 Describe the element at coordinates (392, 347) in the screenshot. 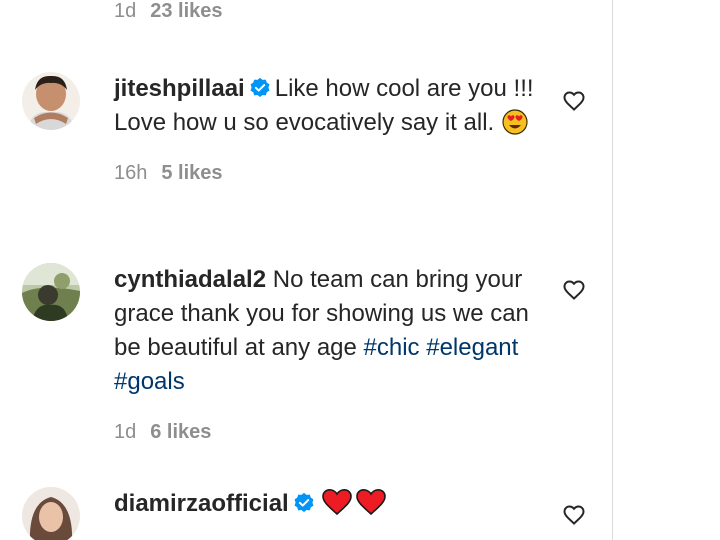

I see `hashtag-link: #chic` at that location.